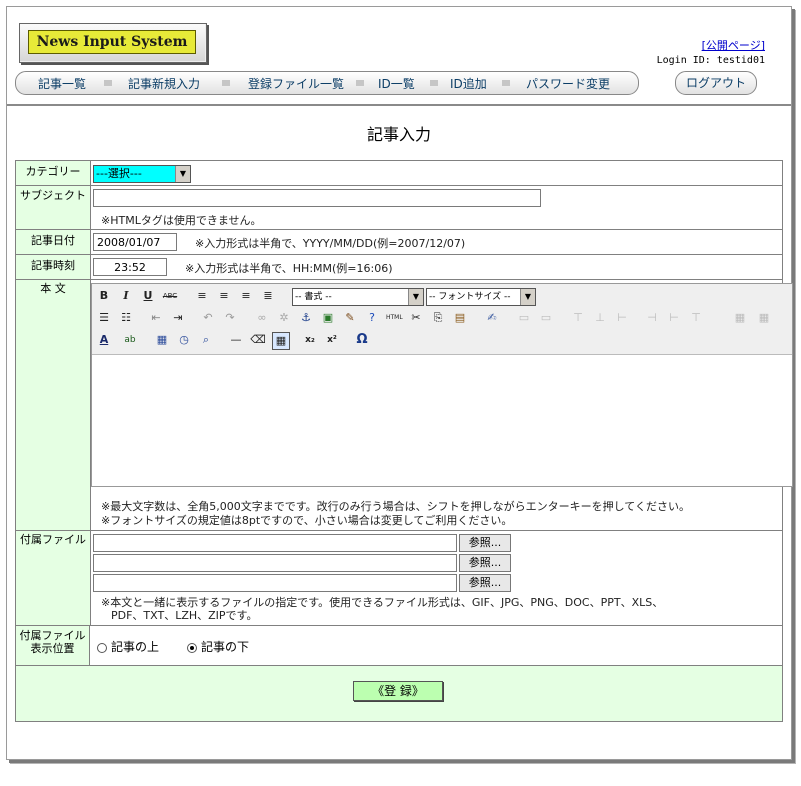 This screenshot has width=801, height=786. What do you see at coordinates (156, 318) in the screenshot?
I see `outdent-icon: ⇤` at bounding box center [156, 318].